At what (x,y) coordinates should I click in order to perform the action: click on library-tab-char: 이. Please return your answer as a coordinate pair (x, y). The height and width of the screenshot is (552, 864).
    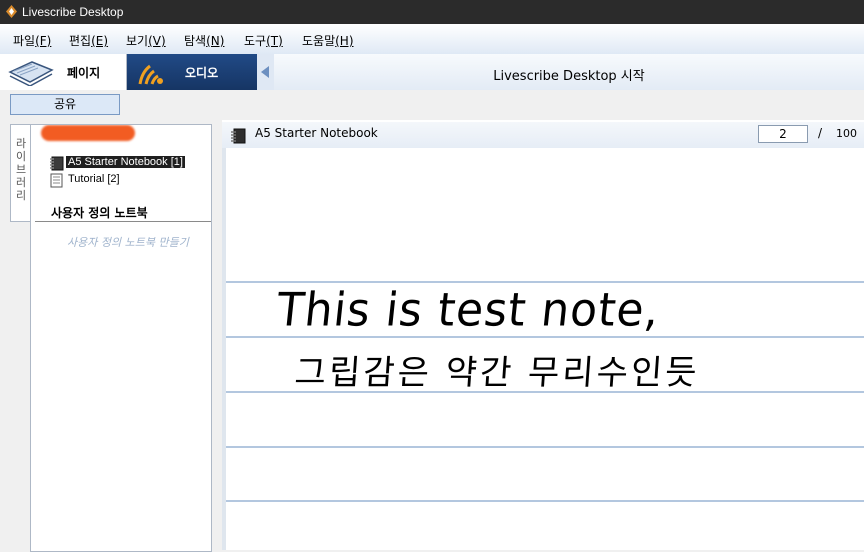
    Looking at the image, I should click on (21, 156).